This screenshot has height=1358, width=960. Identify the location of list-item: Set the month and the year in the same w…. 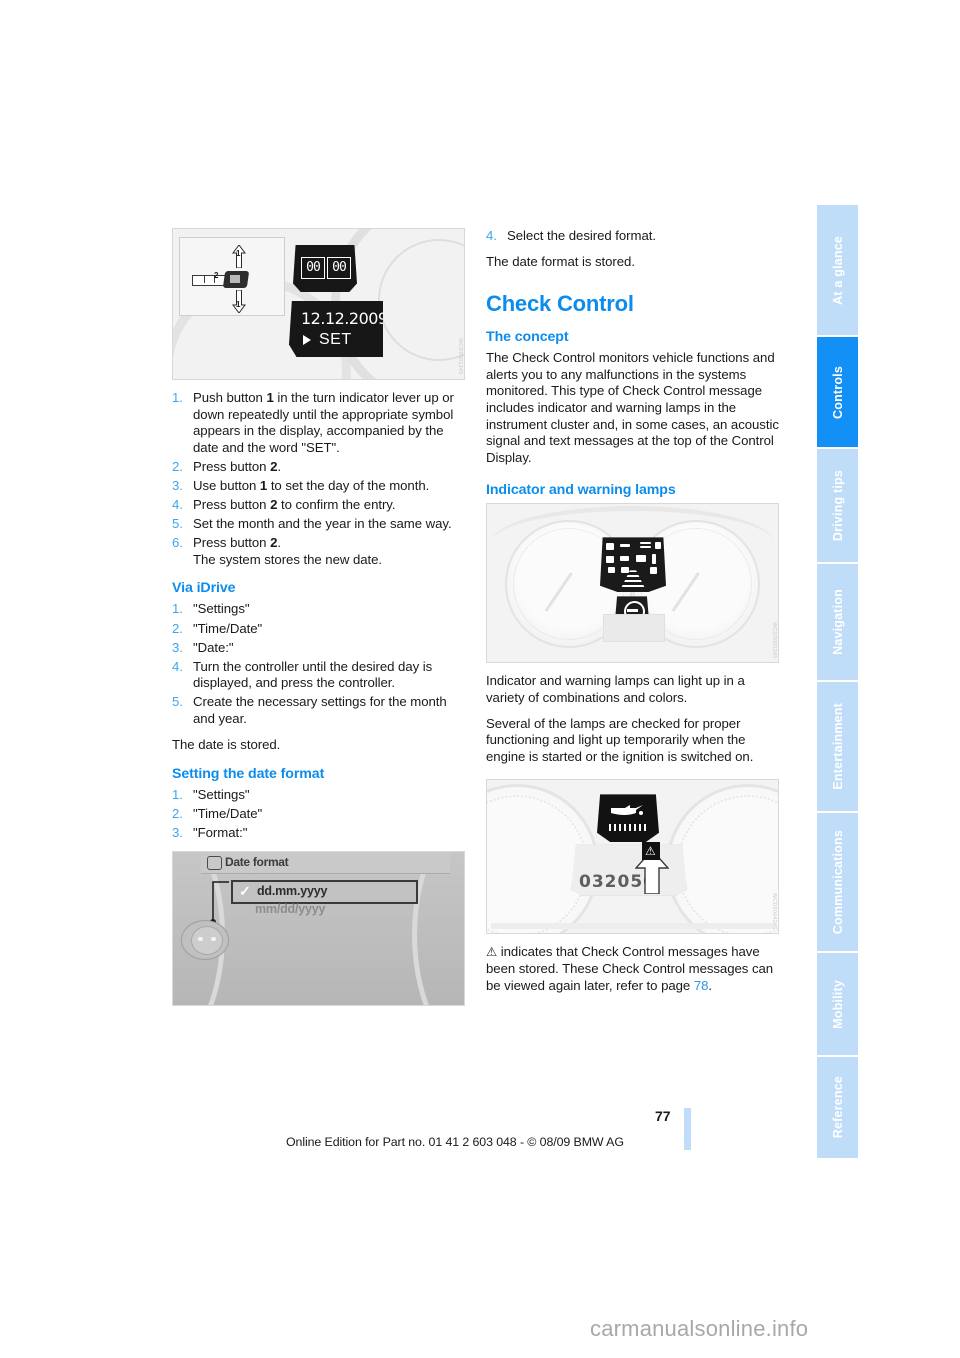
(312, 524).